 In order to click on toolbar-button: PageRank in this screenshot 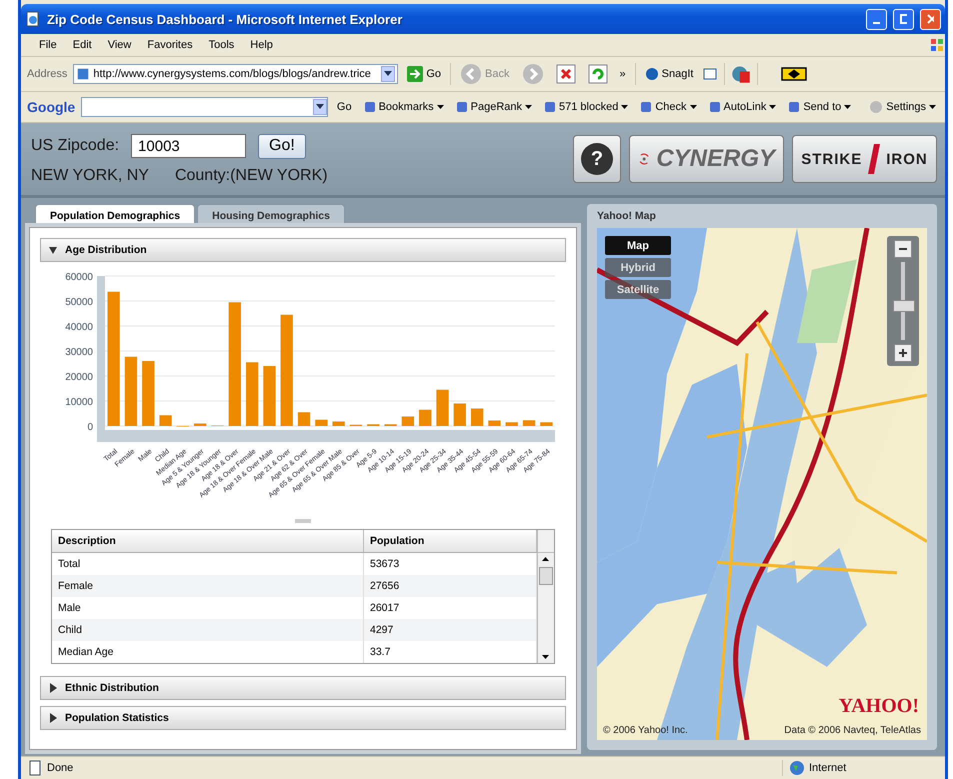, I will do `click(493, 107)`.